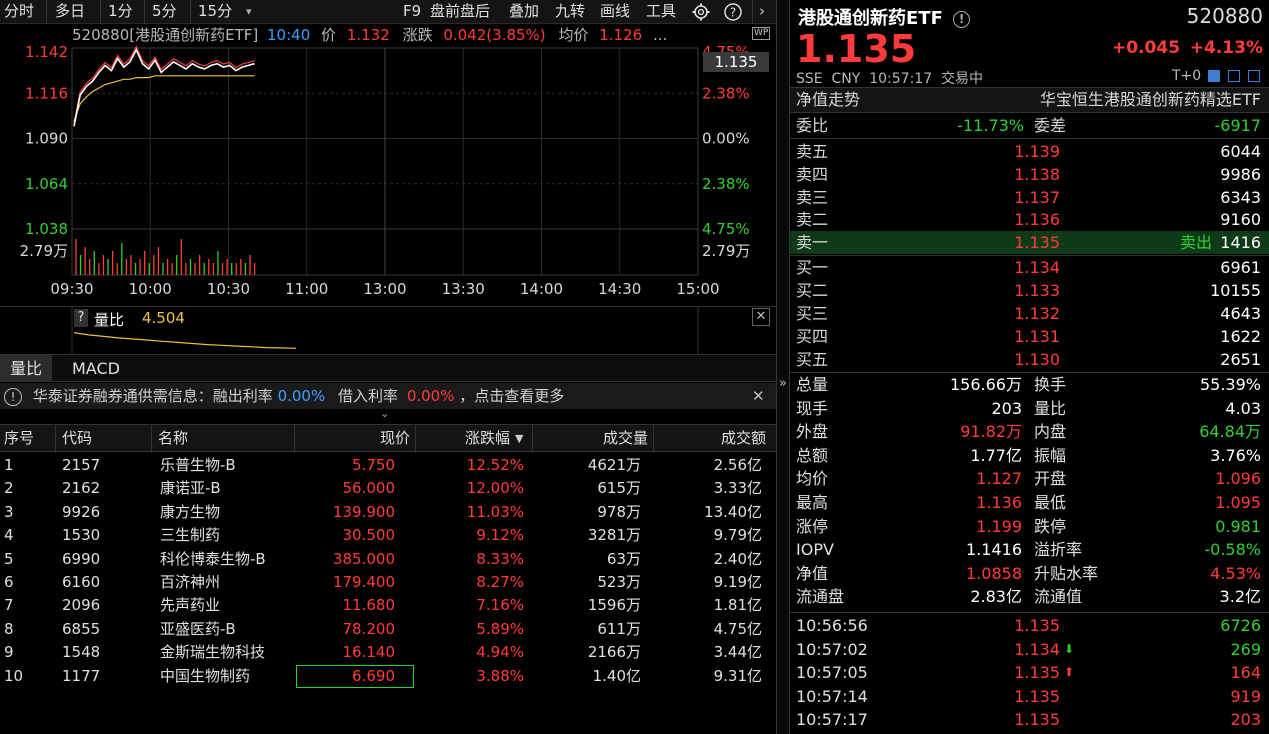 This screenshot has width=1269, height=734. Describe the element at coordinates (355, 438) in the screenshot. I see `col-price: 现价` at that location.